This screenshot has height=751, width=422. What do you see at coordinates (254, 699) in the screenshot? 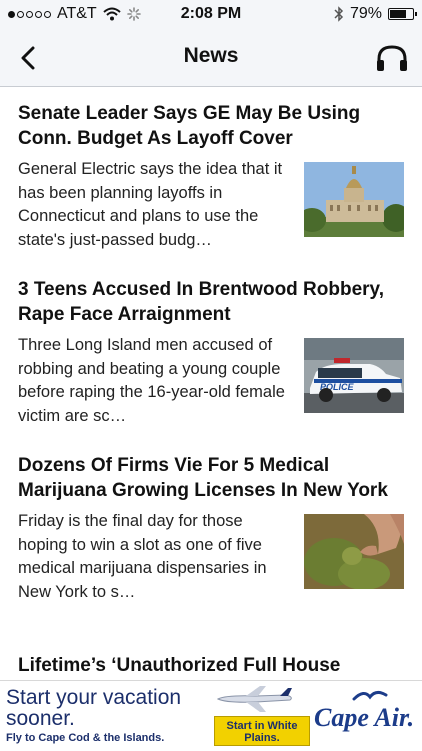
I see `airplane-icon` at bounding box center [254, 699].